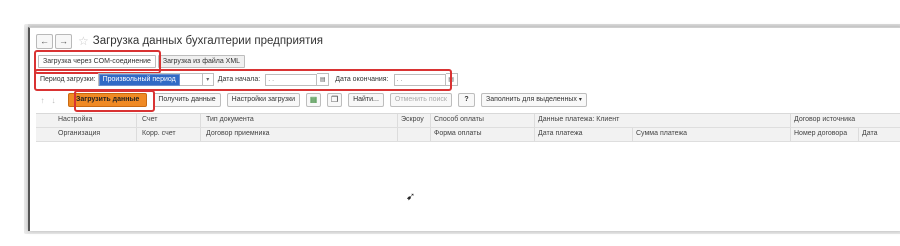  Describe the element at coordinates (824, 119) in the screenshot. I see `col-source-contract: Договор источника` at that location.